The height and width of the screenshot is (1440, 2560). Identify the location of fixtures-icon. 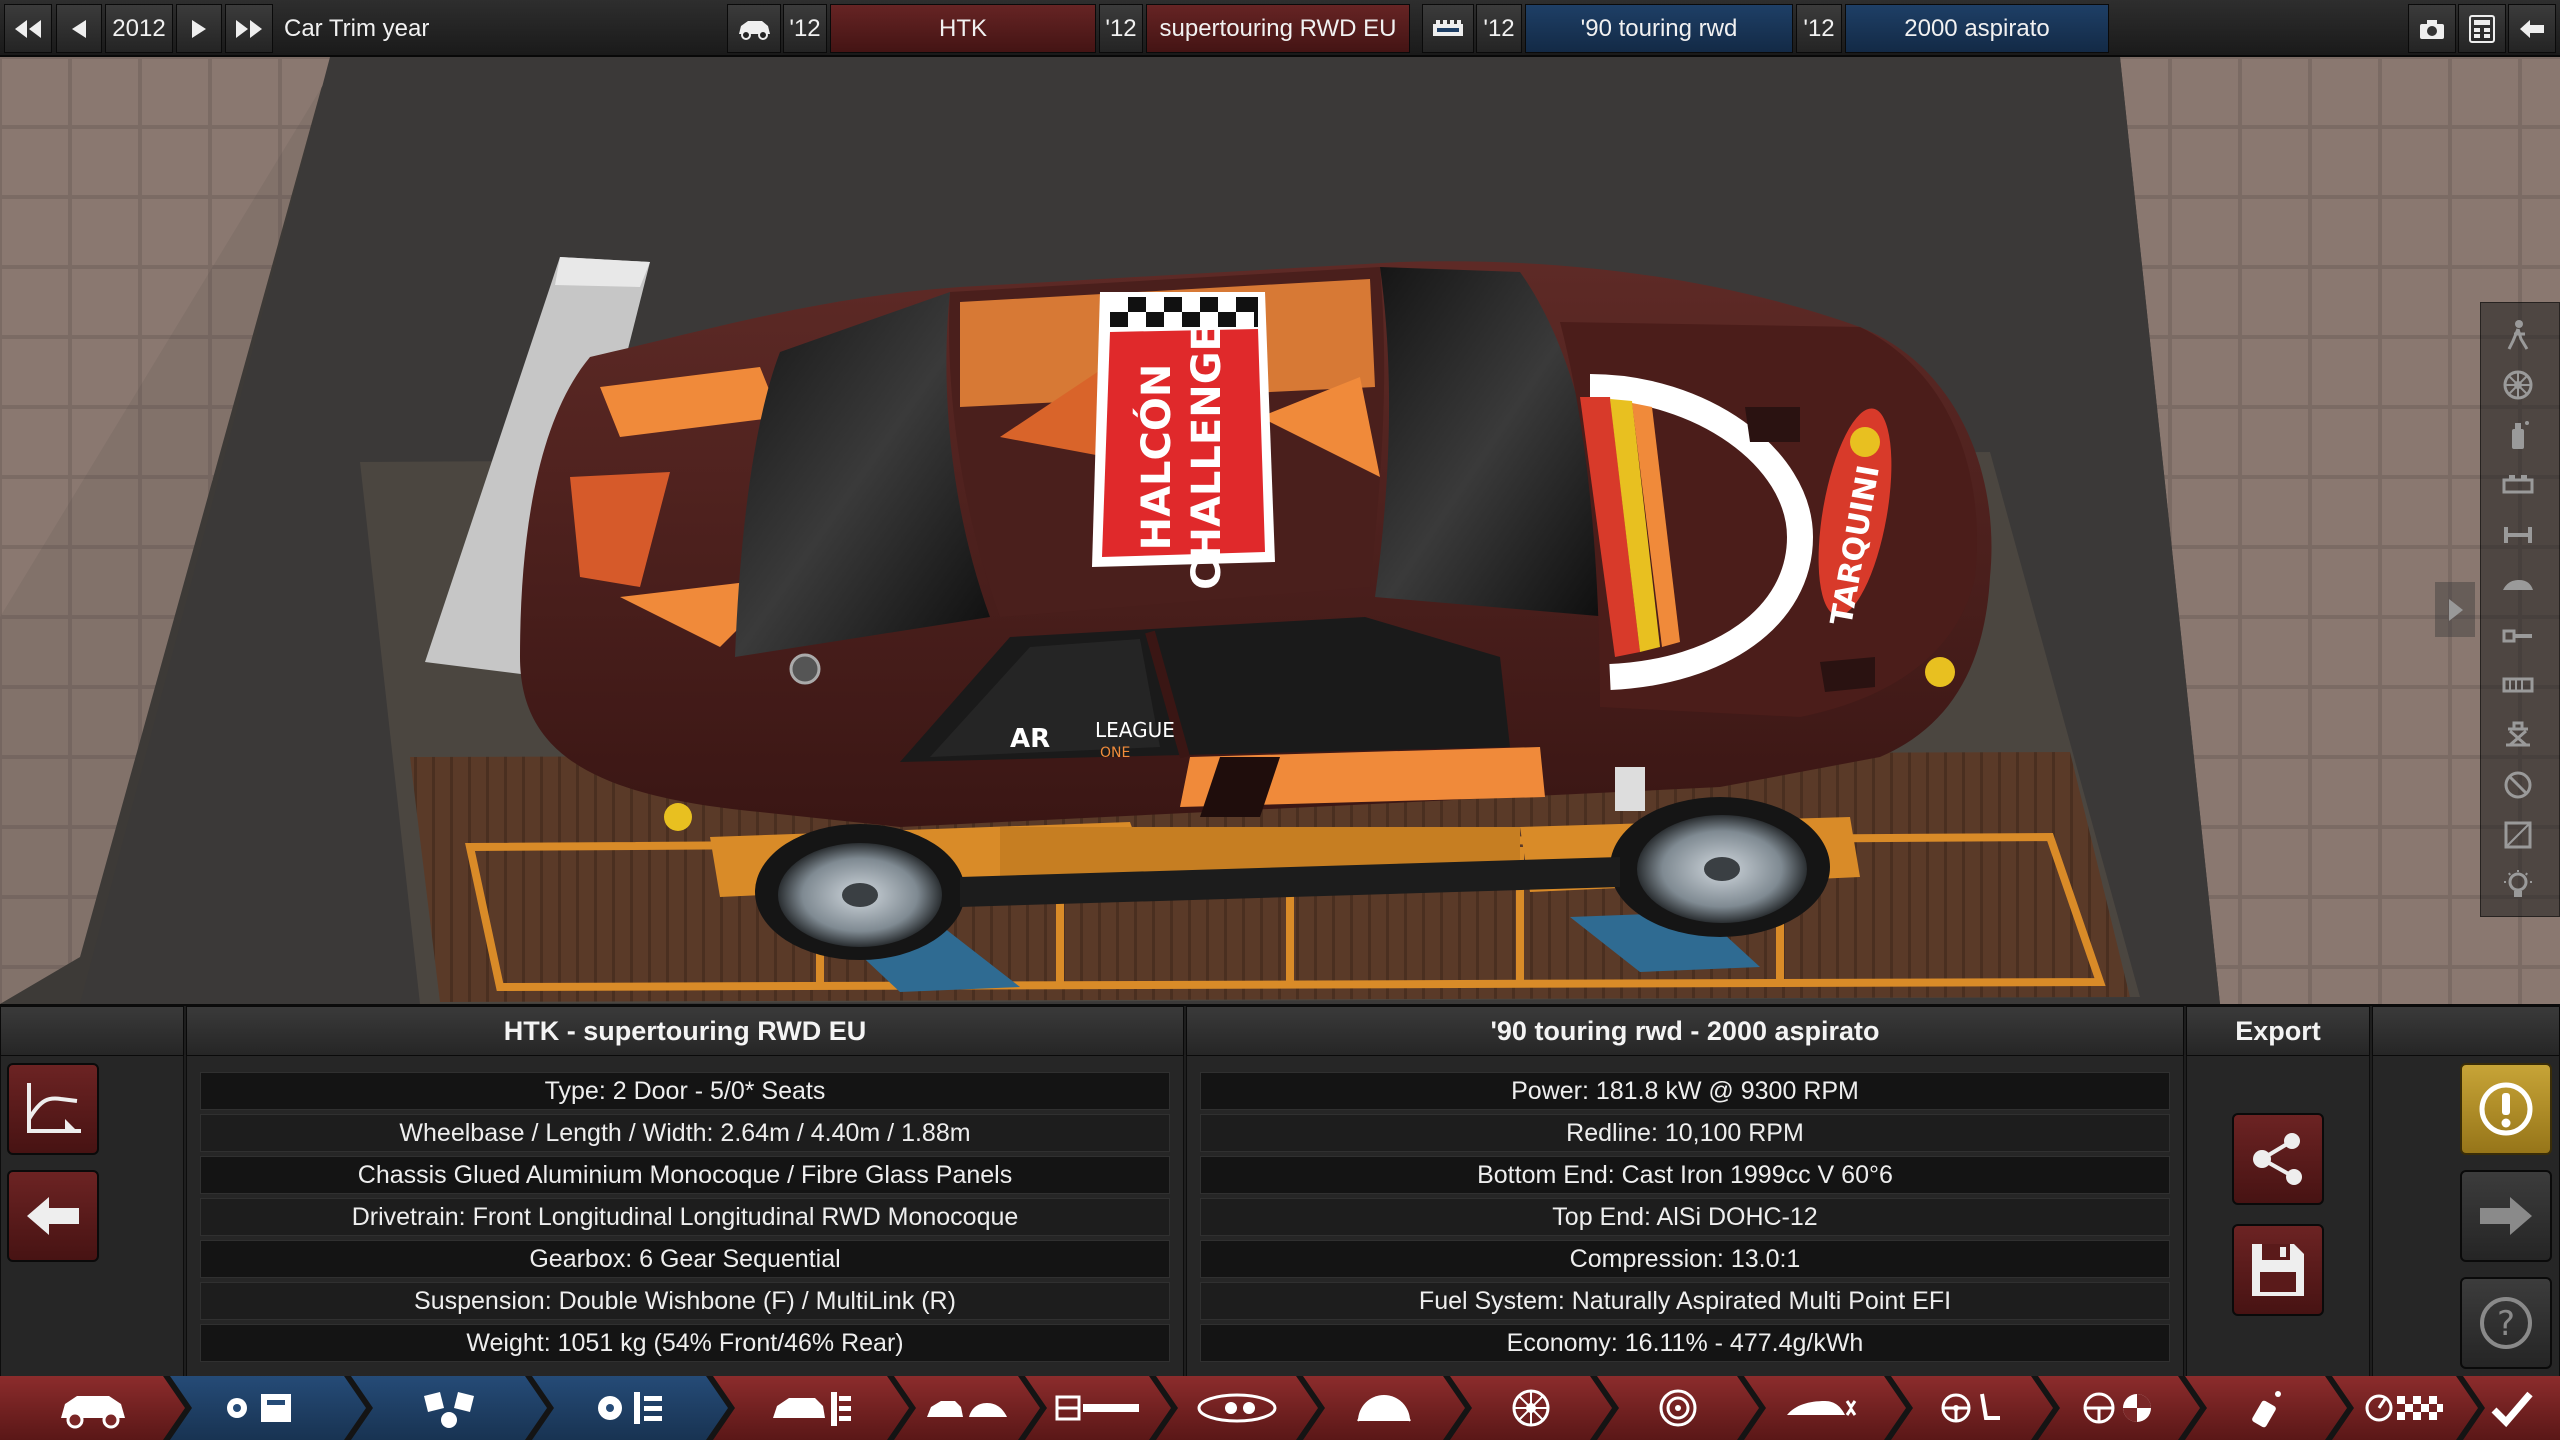
(2518, 685).